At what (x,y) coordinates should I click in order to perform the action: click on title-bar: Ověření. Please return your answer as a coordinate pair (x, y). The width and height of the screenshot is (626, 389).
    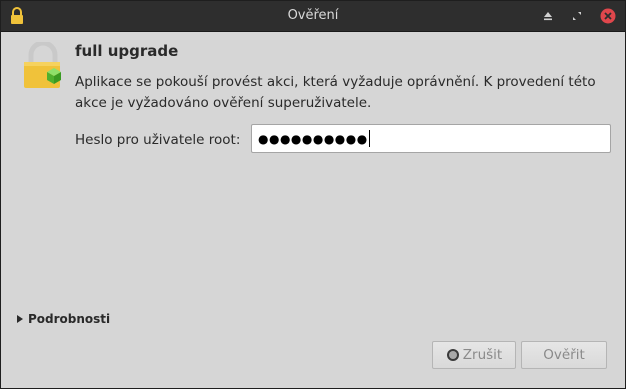
    Looking at the image, I should click on (313, 16).